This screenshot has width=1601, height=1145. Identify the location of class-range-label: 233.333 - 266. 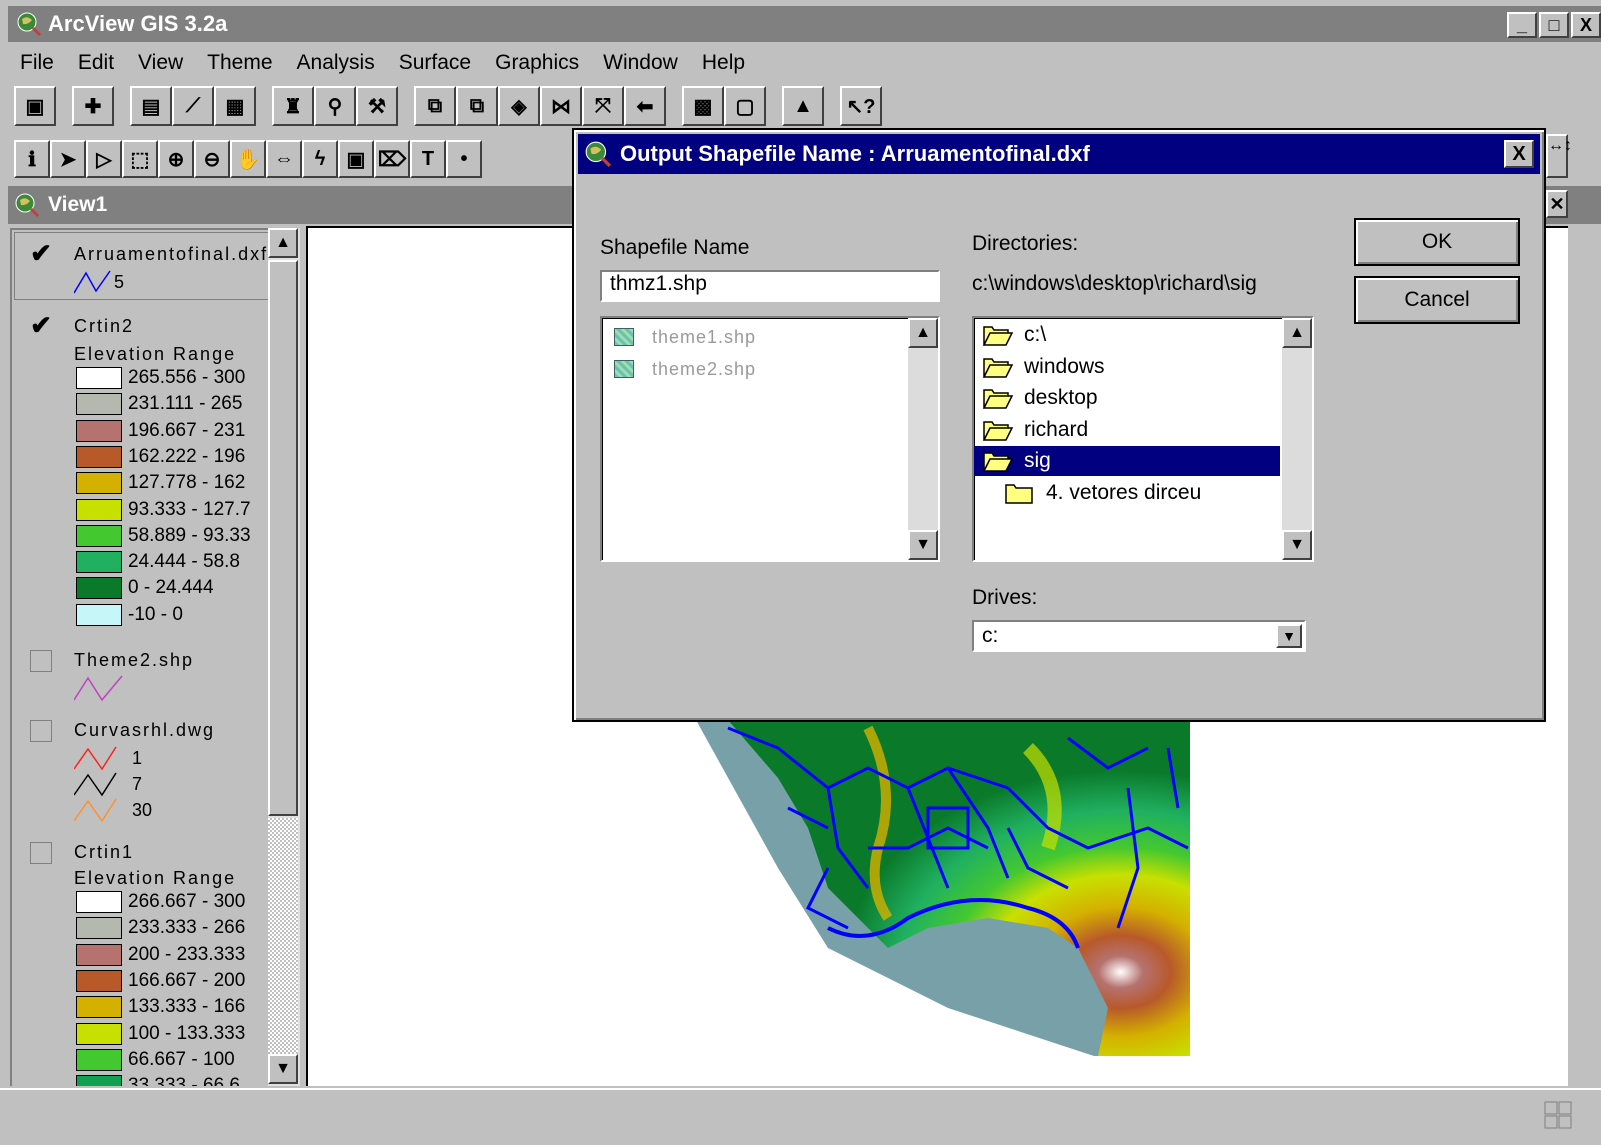
(187, 928).